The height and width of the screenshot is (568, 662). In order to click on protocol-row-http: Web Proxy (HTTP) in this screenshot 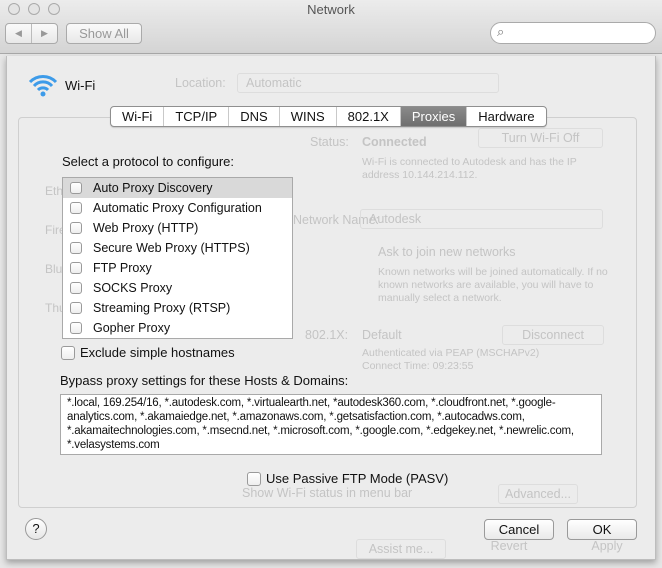, I will do `click(177, 228)`.